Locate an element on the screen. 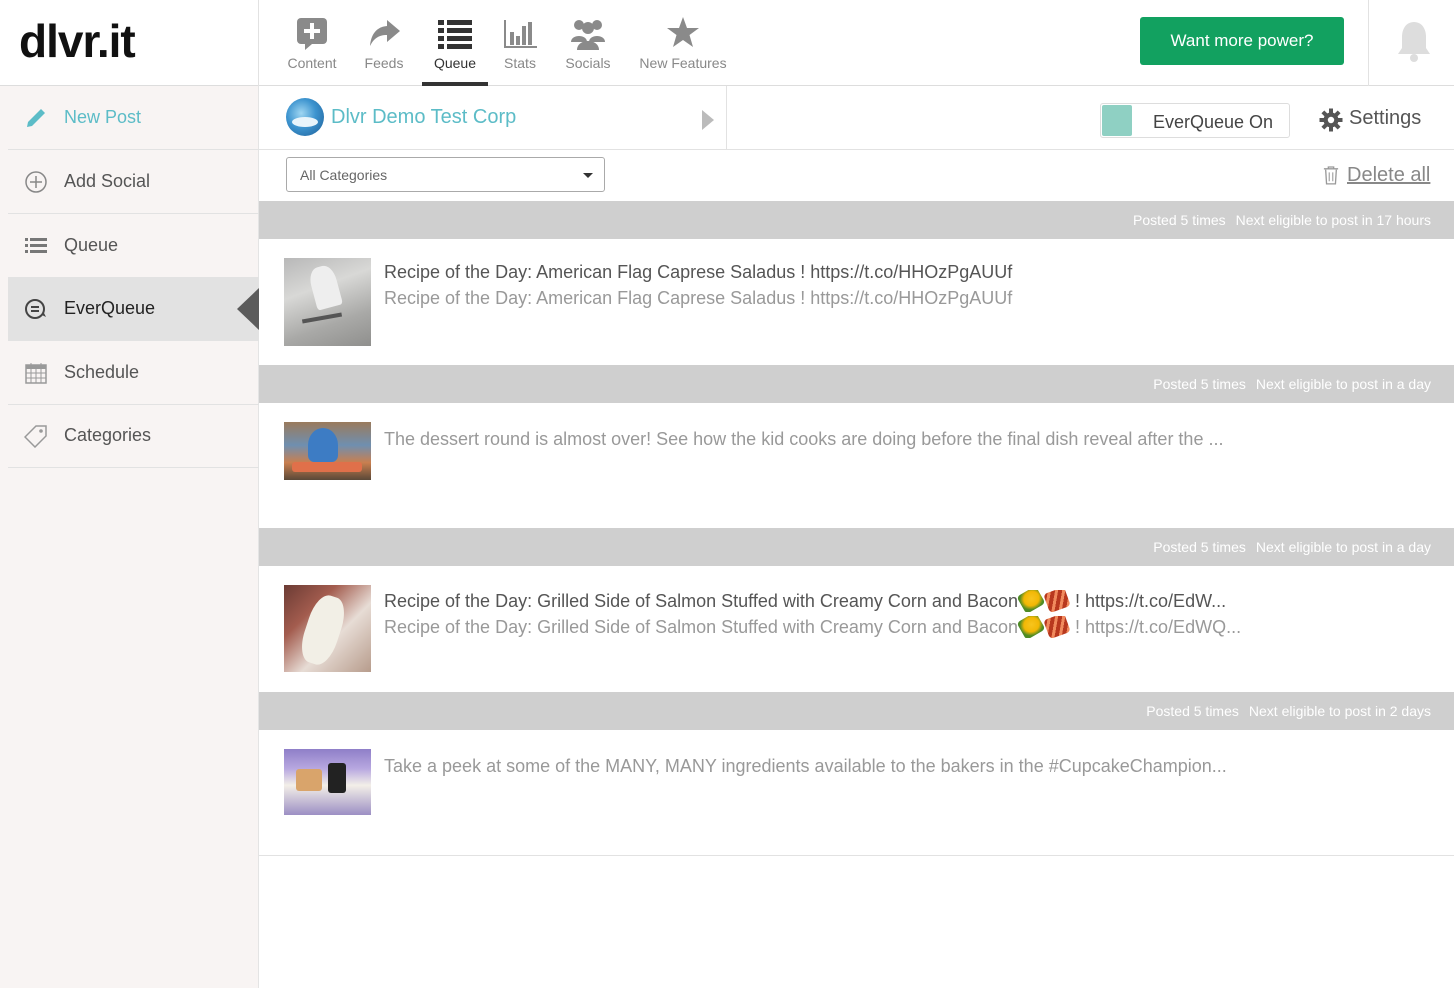 This screenshot has width=1454, height=988. nav-feeds: Feeds is located at coordinates (384, 43).